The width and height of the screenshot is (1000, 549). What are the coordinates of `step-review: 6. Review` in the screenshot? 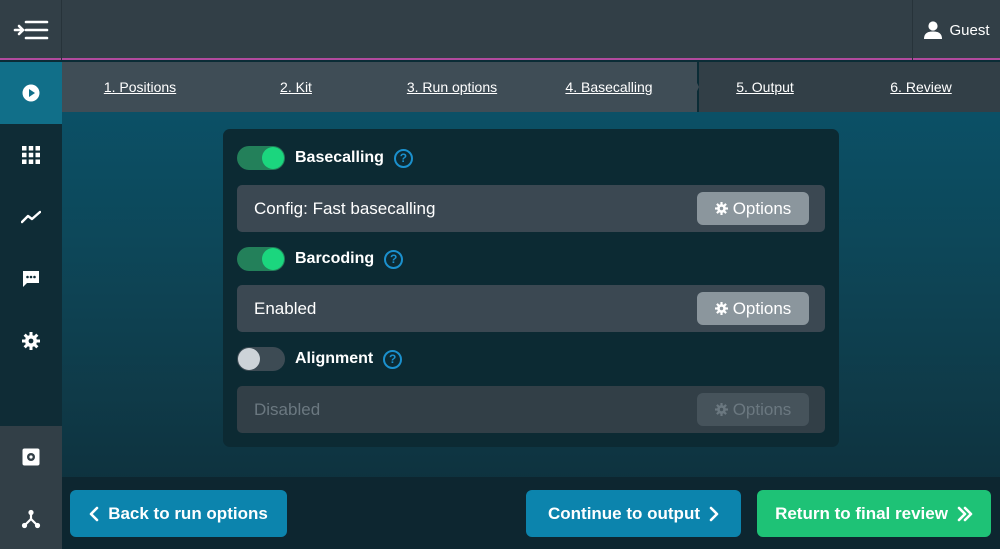 It's located at (920, 87).